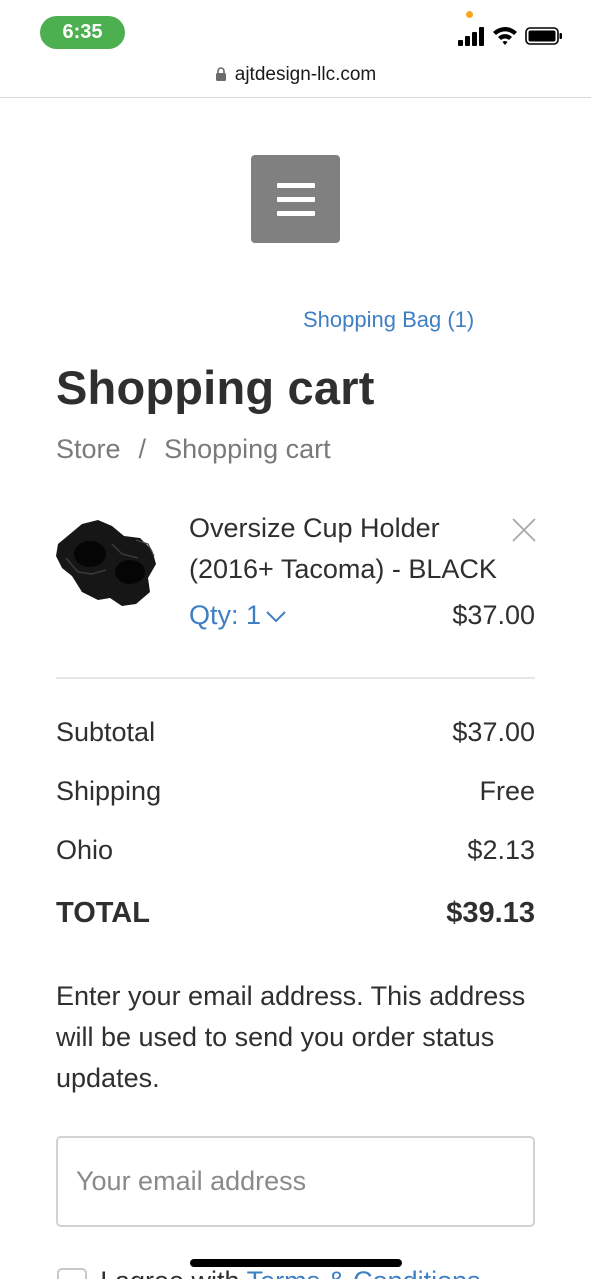 Image resolution: width=591 pixels, height=1279 pixels. Describe the element at coordinates (295, 1181) in the screenshot. I see `email-input` at that location.